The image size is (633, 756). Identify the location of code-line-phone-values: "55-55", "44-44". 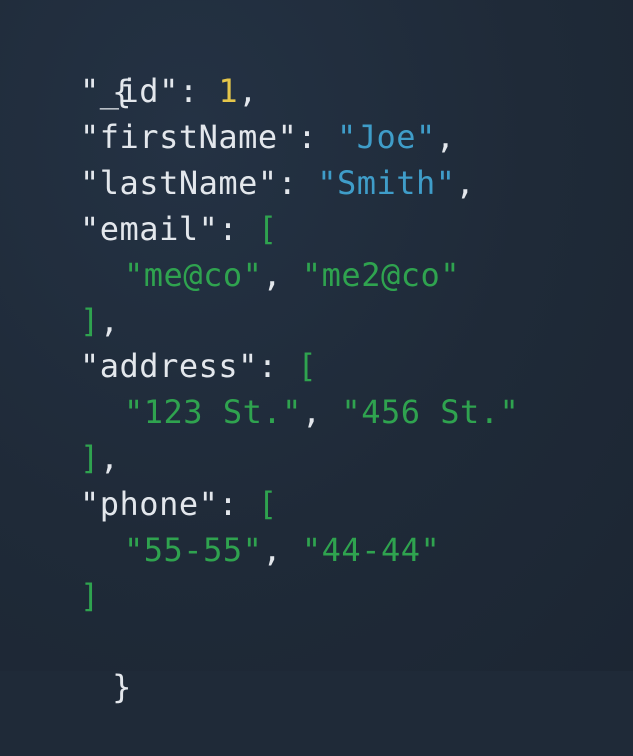
(282, 550).